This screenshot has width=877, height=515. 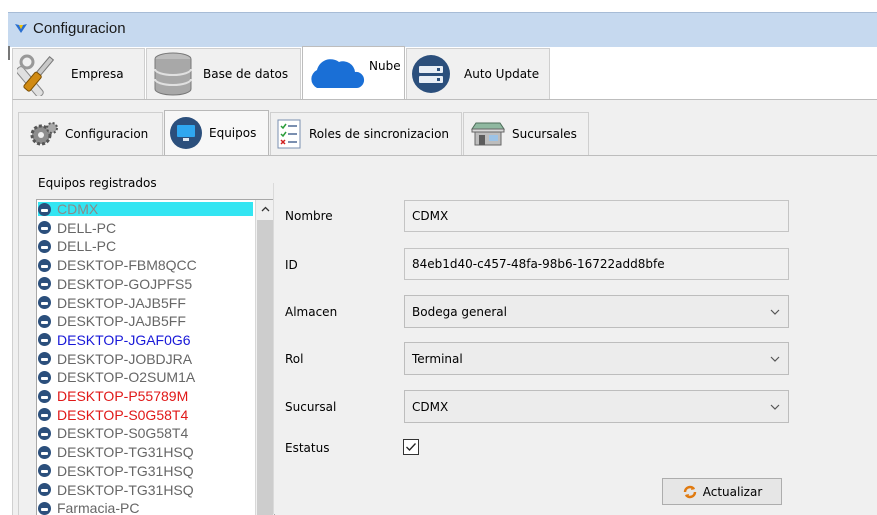 What do you see at coordinates (294, 359) in the screenshot?
I see `rol-label: Rol` at bounding box center [294, 359].